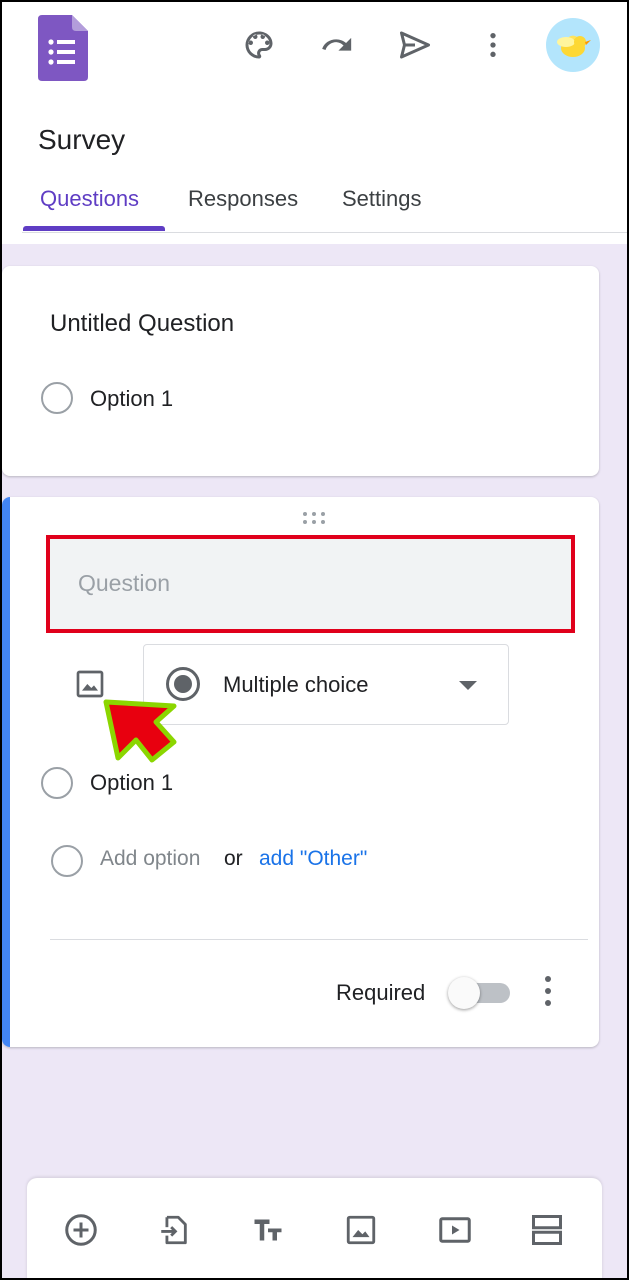  I want to click on question-placeholder: Question, so click(124, 583).